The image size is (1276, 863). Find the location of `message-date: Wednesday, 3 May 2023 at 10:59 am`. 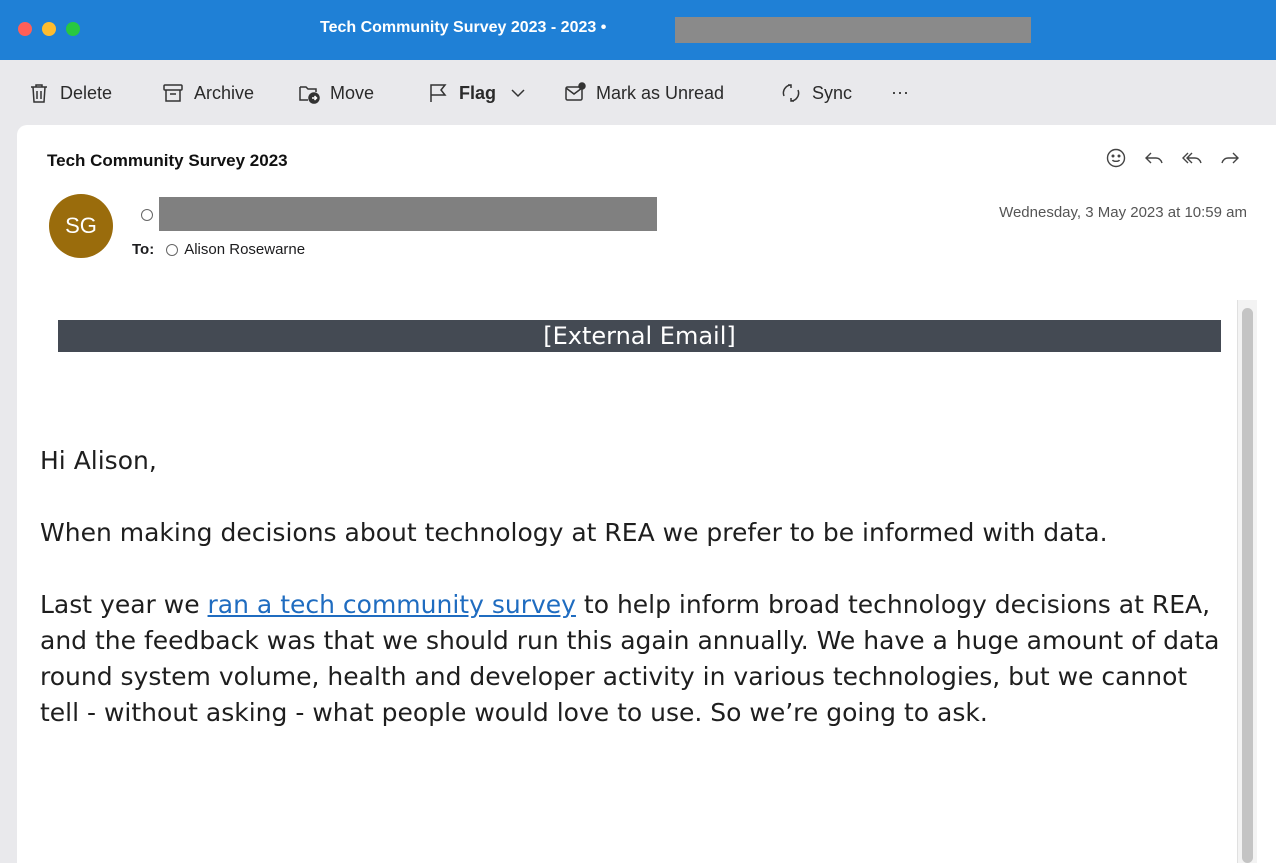

message-date: Wednesday, 3 May 2023 at 10:59 am is located at coordinates (1123, 212).